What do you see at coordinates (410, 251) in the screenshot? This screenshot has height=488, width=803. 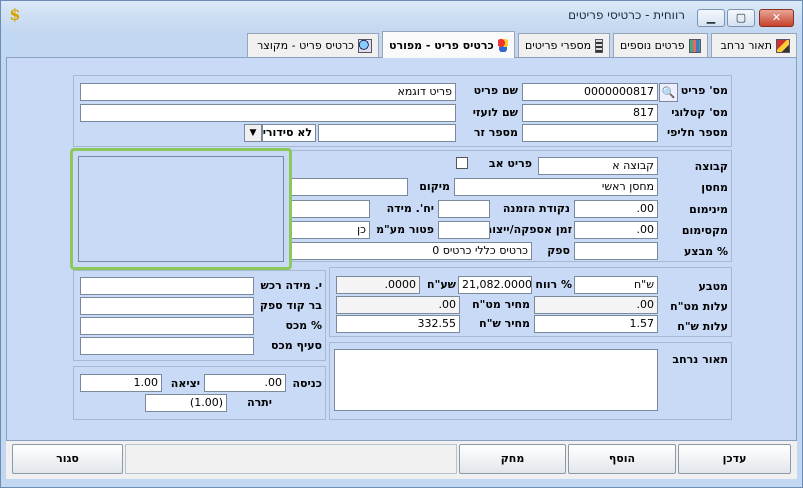 I see `supplier-input: כרטיס כללי כרטיס 0` at bounding box center [410, 251].